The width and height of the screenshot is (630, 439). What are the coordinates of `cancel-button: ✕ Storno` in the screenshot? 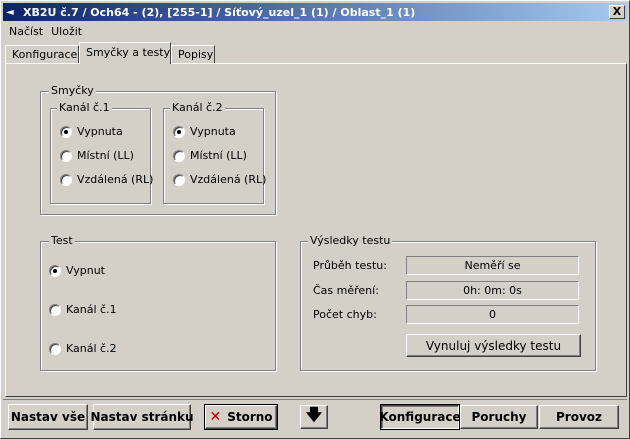 It's located at (241, 417).